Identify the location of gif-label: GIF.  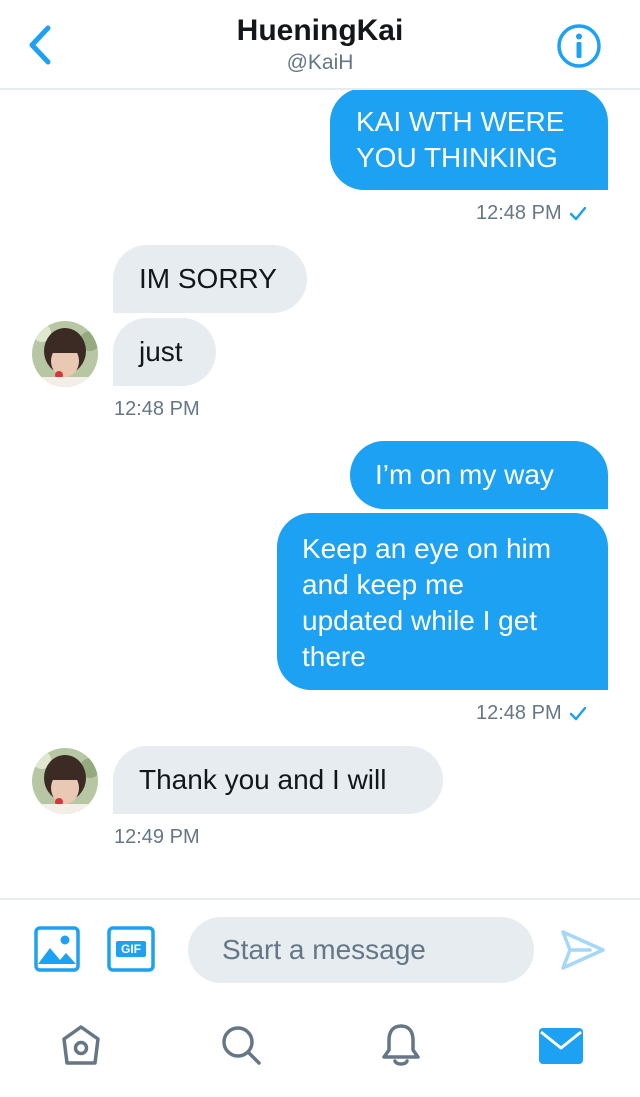
(131, 949).